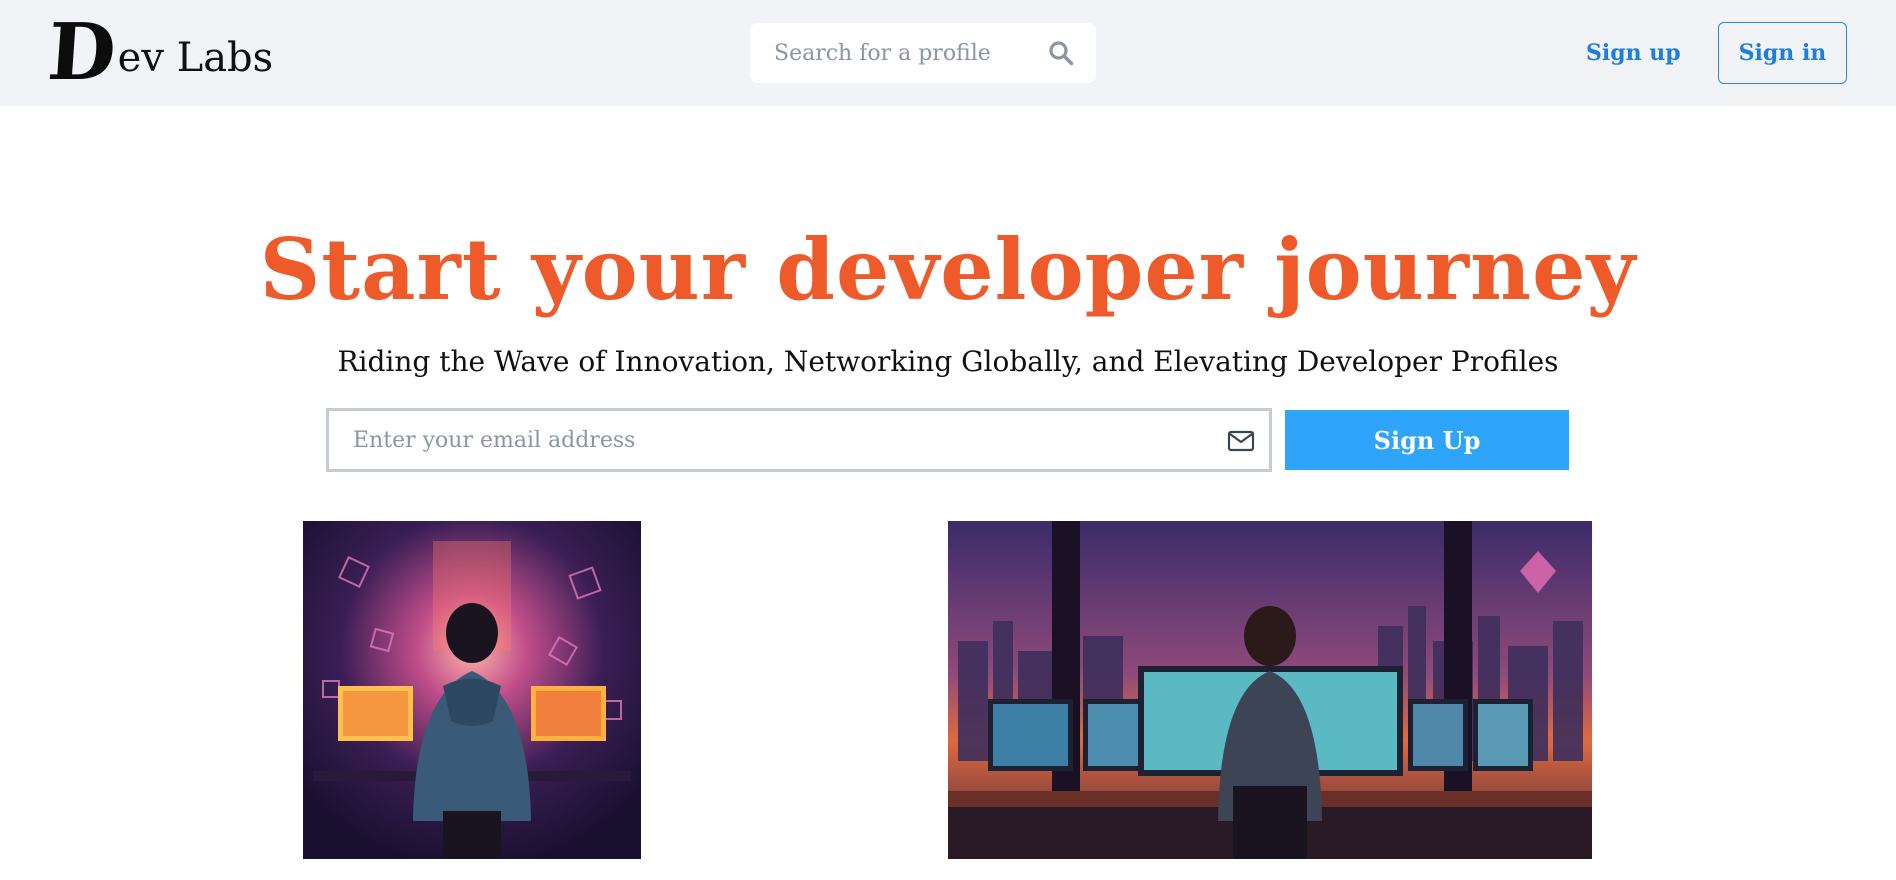 The width and height of the screenshot is (1896, 880). I want to click on site-header: D ev Labs Sign up Sign in, so click(948, 53).